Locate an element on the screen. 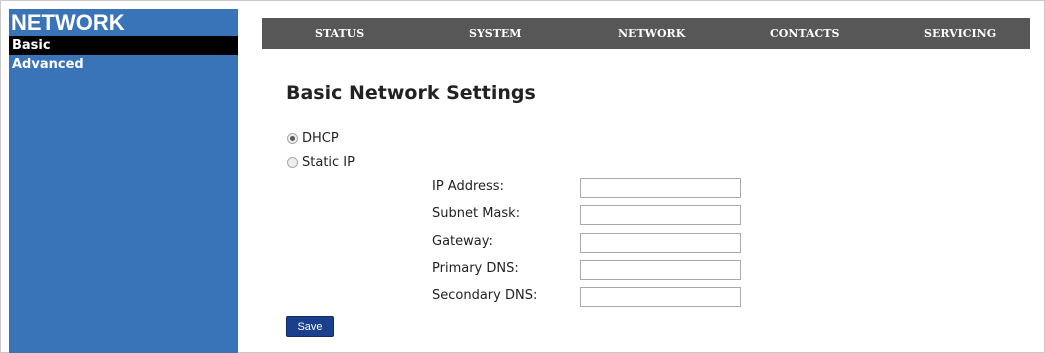 This screenshot has width=1045, height=353. save-button: Save is located at coordinates (310, 326).